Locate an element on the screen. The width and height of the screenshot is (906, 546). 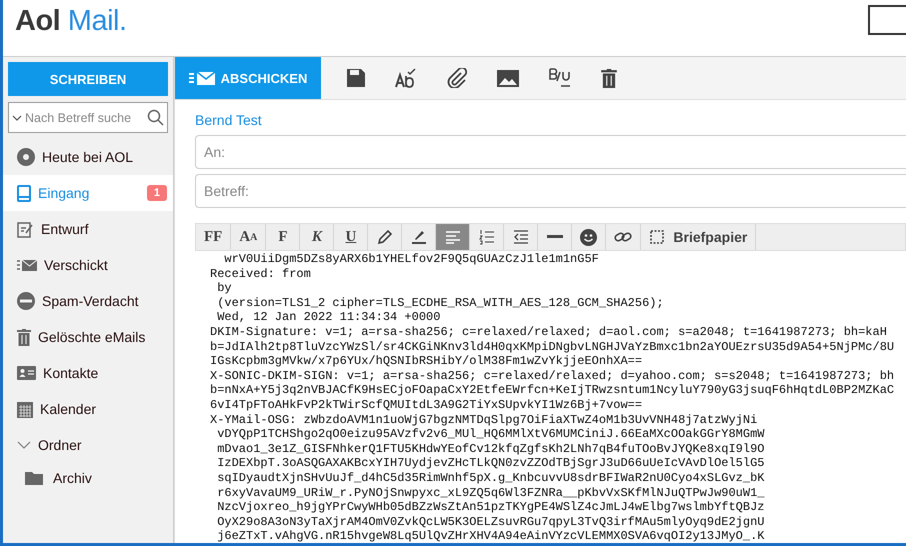
message-text-line: r6xyVavaUM9_URiW_r.PyNOjSnwpyxc_xL9ZQ5q6Wl3FZNRa__pKbvVxSKfMlNJuQTPwJw90uW1_ is located at coordinates (490, 493).